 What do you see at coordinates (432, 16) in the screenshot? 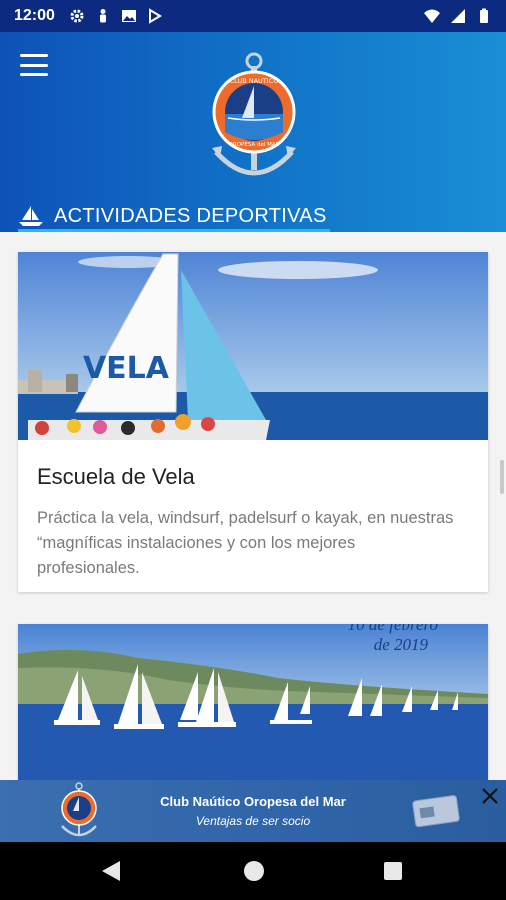
I see `wifi-icon` at bounding box center [432, 16].